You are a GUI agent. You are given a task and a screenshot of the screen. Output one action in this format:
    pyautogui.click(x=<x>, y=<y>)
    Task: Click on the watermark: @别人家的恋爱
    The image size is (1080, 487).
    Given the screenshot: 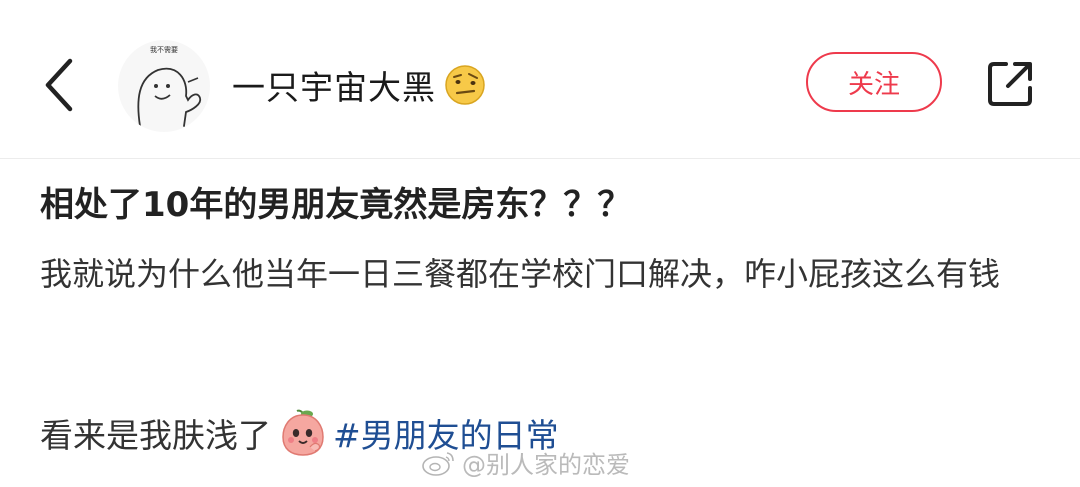 What is the action you would take?
    pyautogui.click(x=525, y=462)
    